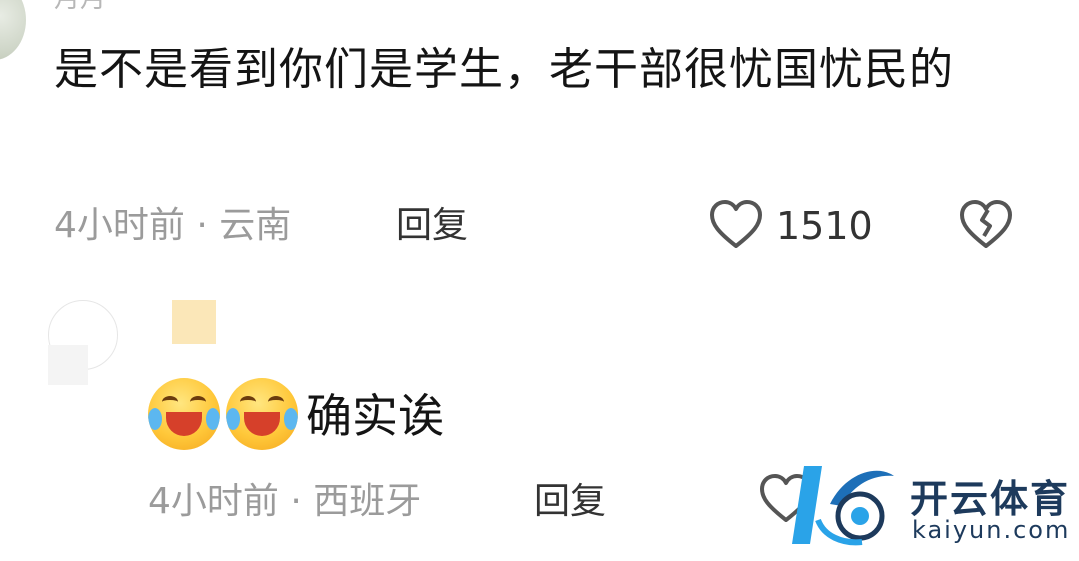 This screenshot has width=1079, height=561. What do you see at coordinates (736, 225) in the screenshot?
I see `heart-icon` at bounding box center [736, 225].